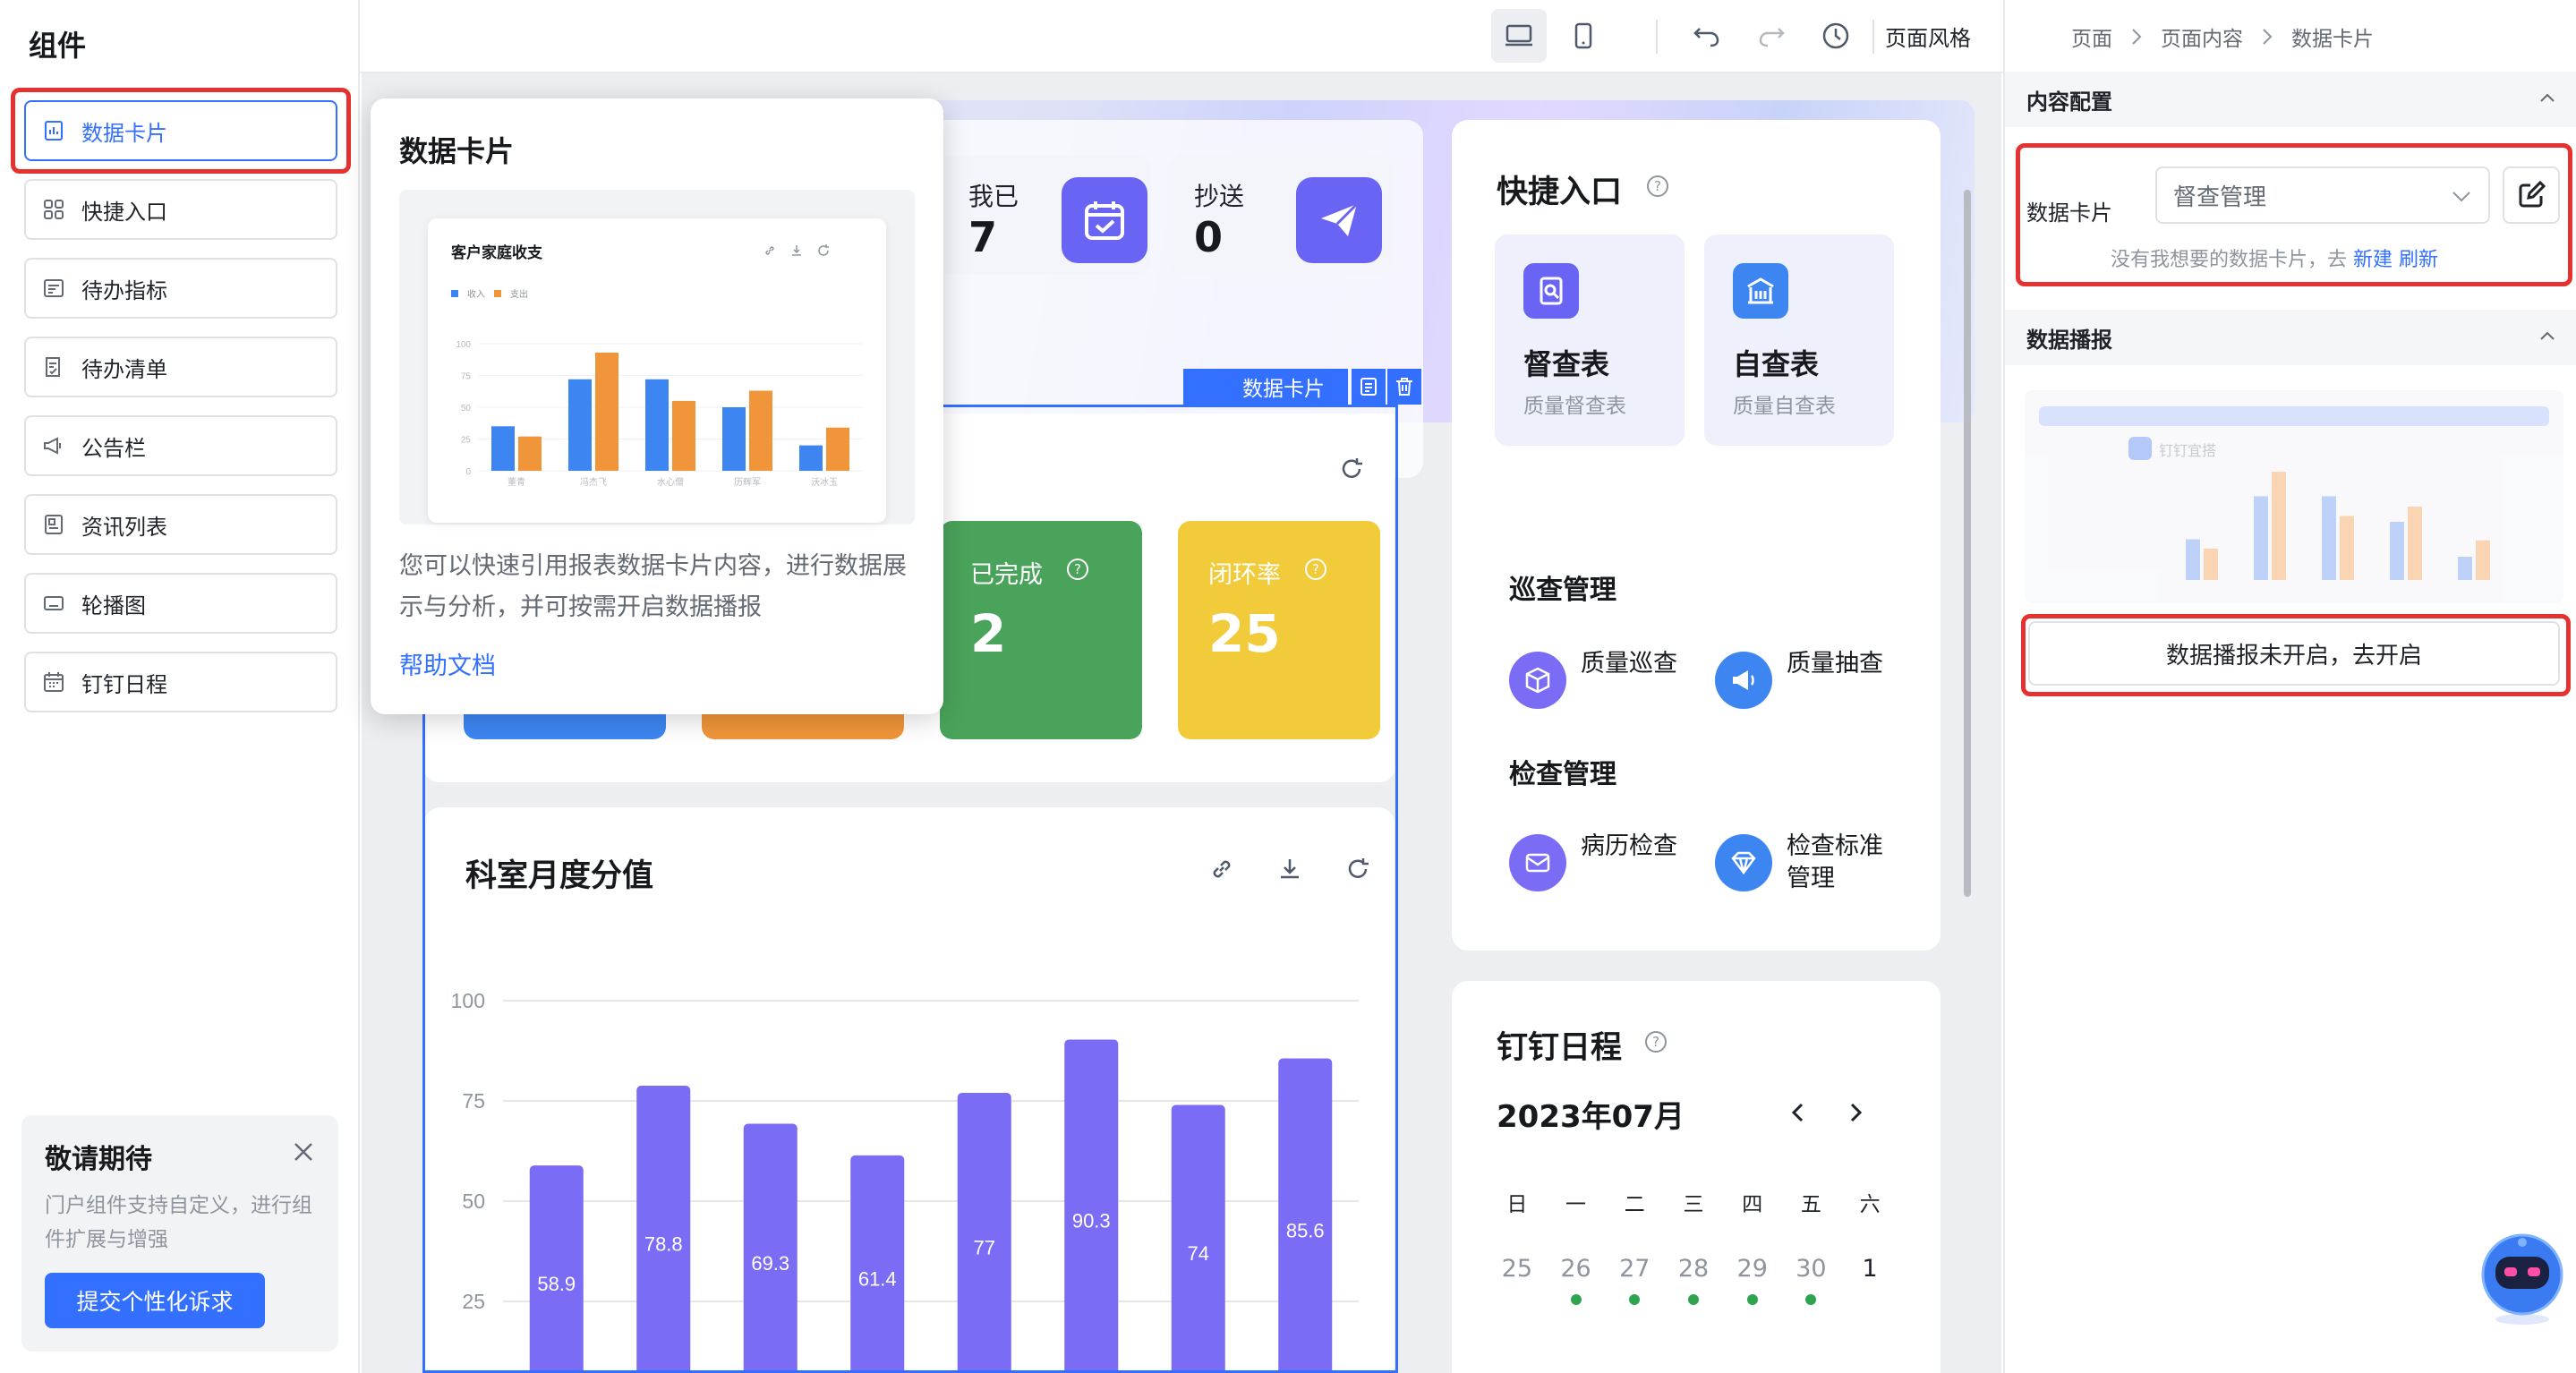 The image size is (2576, 1373). Describe the element at coordinates (124, 290) in the screenshot. I see `component-label: 待办指标` at that location.